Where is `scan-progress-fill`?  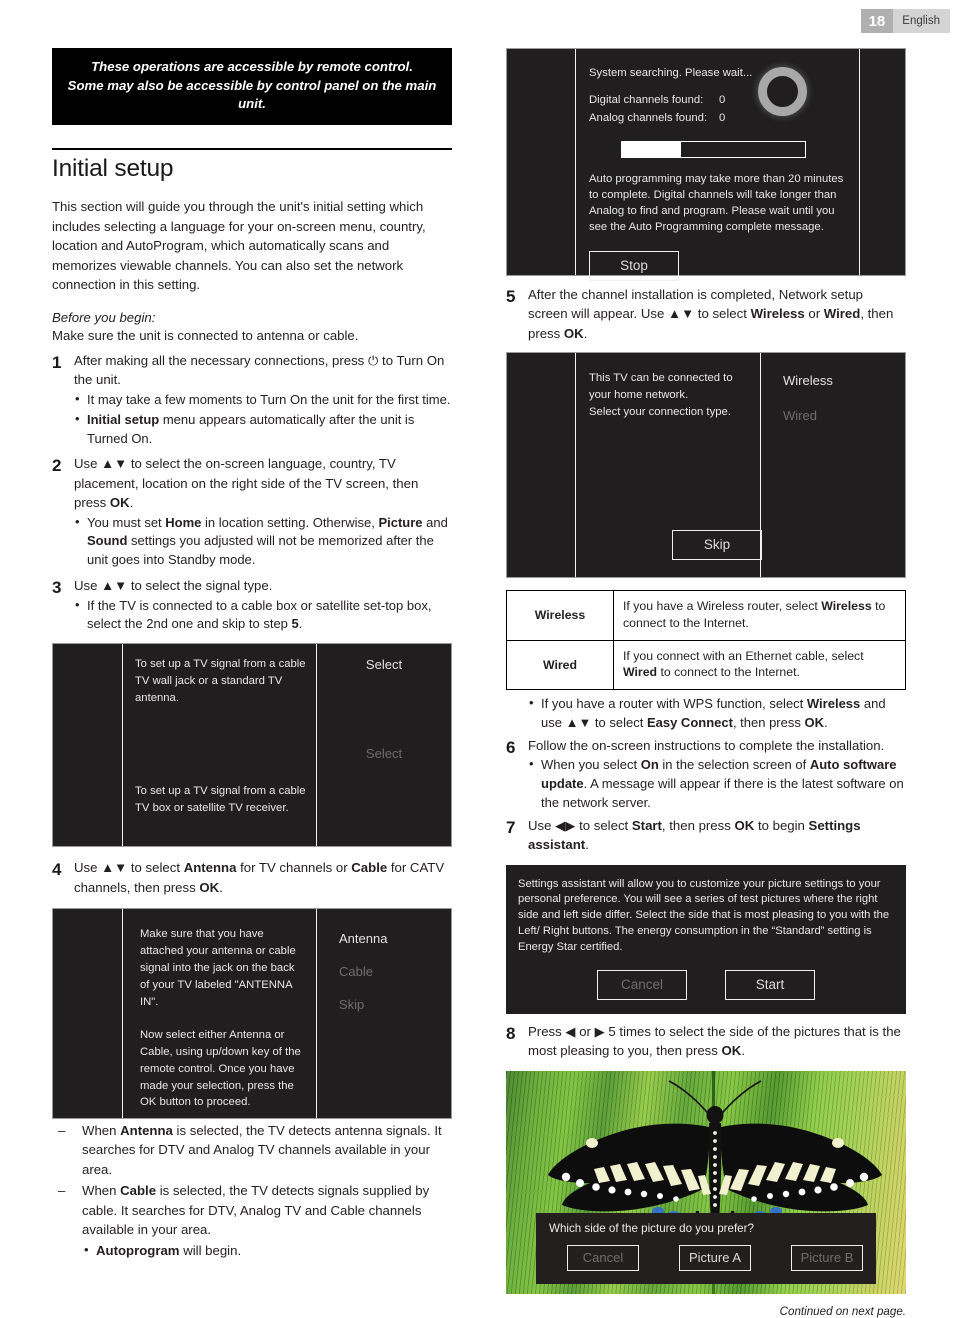
scan-progress-fill is located at coordinates (651, 149).